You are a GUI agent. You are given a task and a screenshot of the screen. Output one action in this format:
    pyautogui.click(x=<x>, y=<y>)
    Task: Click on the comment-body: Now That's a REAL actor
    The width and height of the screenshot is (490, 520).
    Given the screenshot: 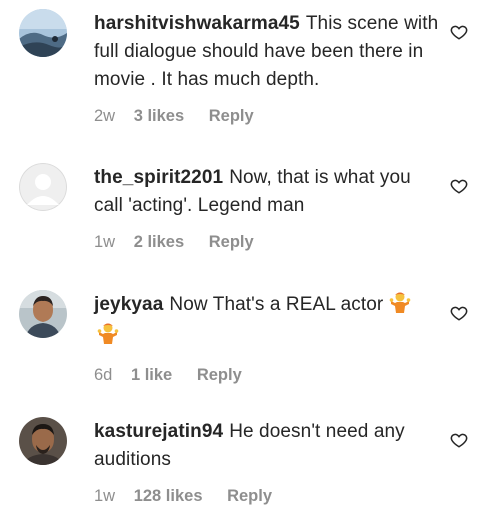 What is the action you would take?
    pyautogui.click(x=276, y=304)
    